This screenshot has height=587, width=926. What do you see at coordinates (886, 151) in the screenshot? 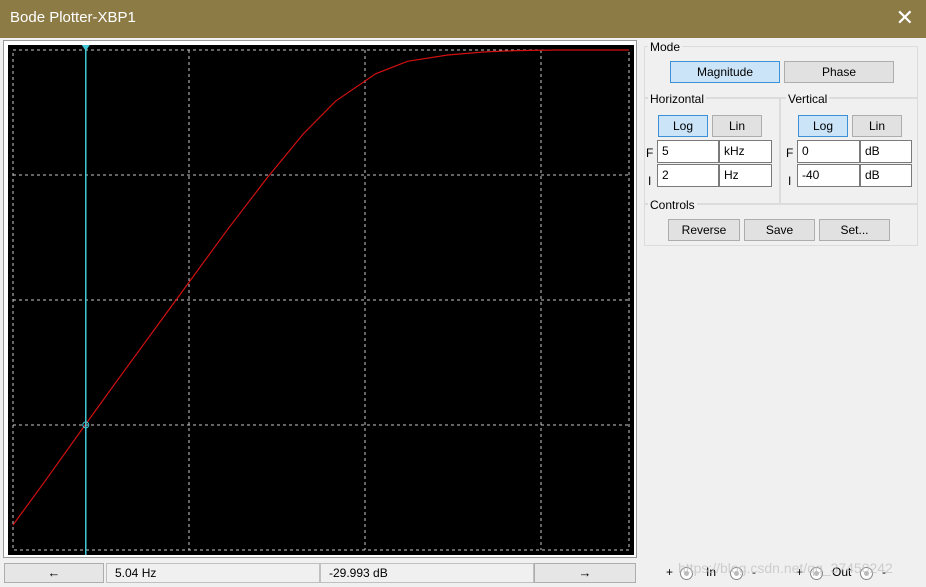
I see `vertical-final-unit: dB` at bounding box center [886, 151].